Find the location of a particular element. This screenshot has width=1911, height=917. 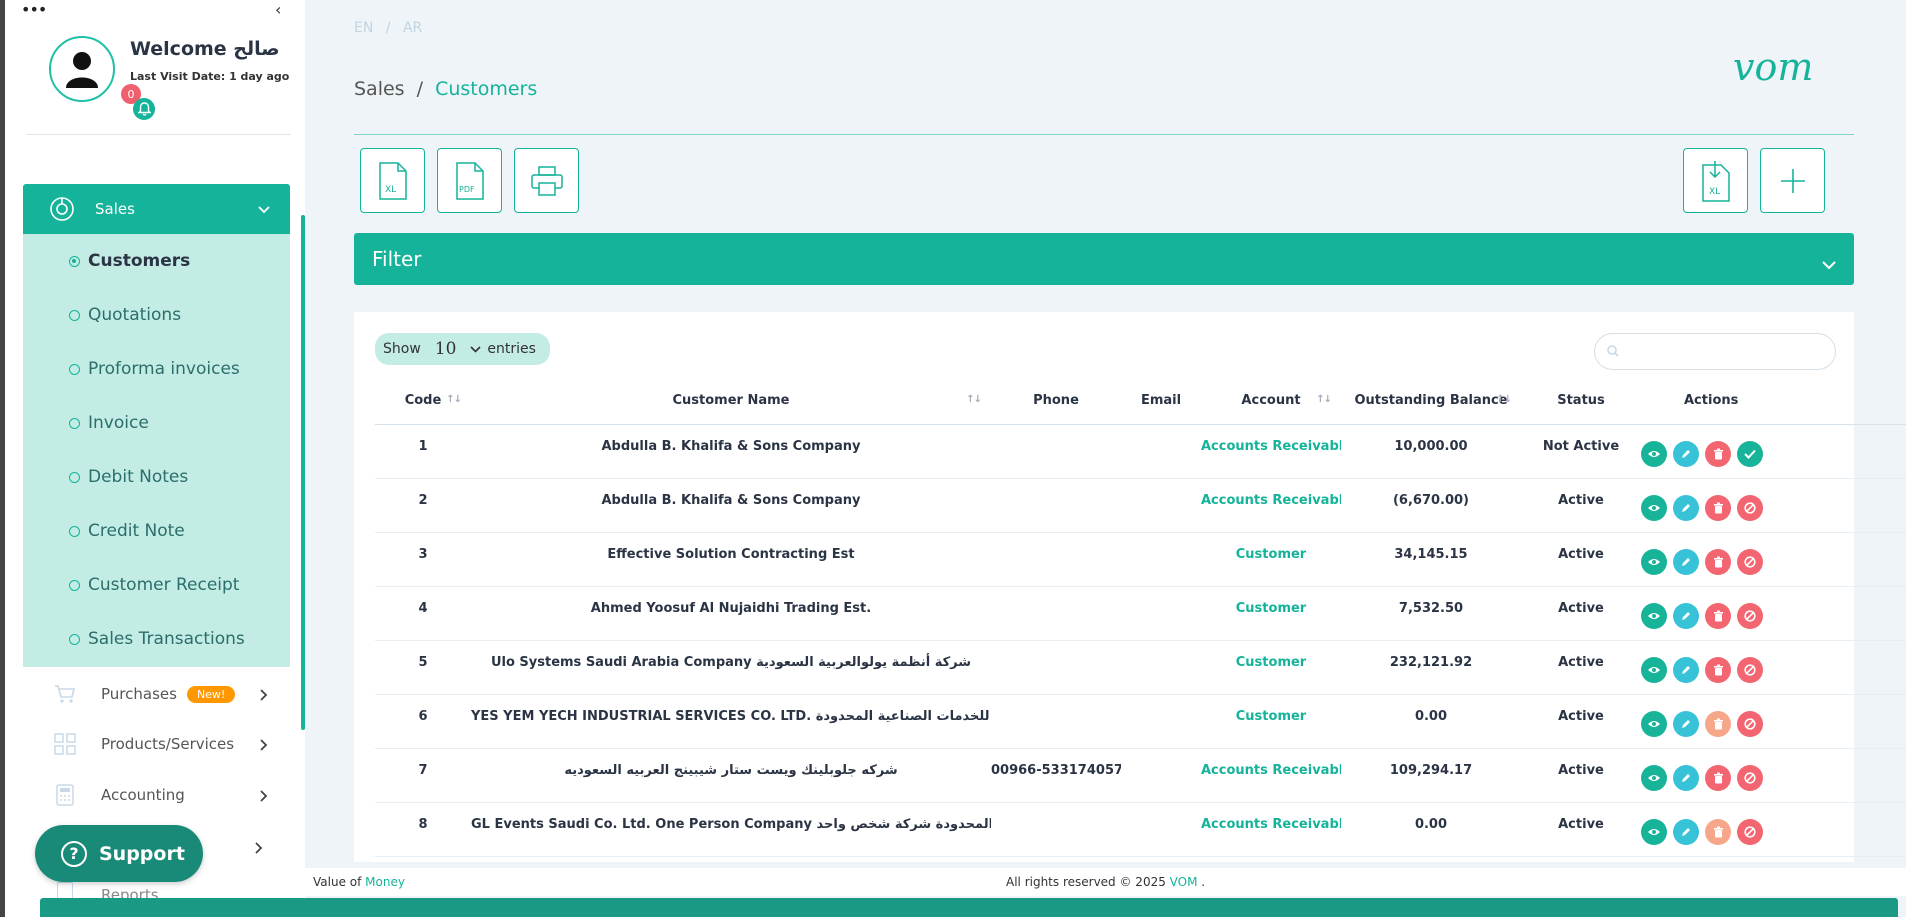

submenu-item-label: Customers is located at coordinates (139, 261).